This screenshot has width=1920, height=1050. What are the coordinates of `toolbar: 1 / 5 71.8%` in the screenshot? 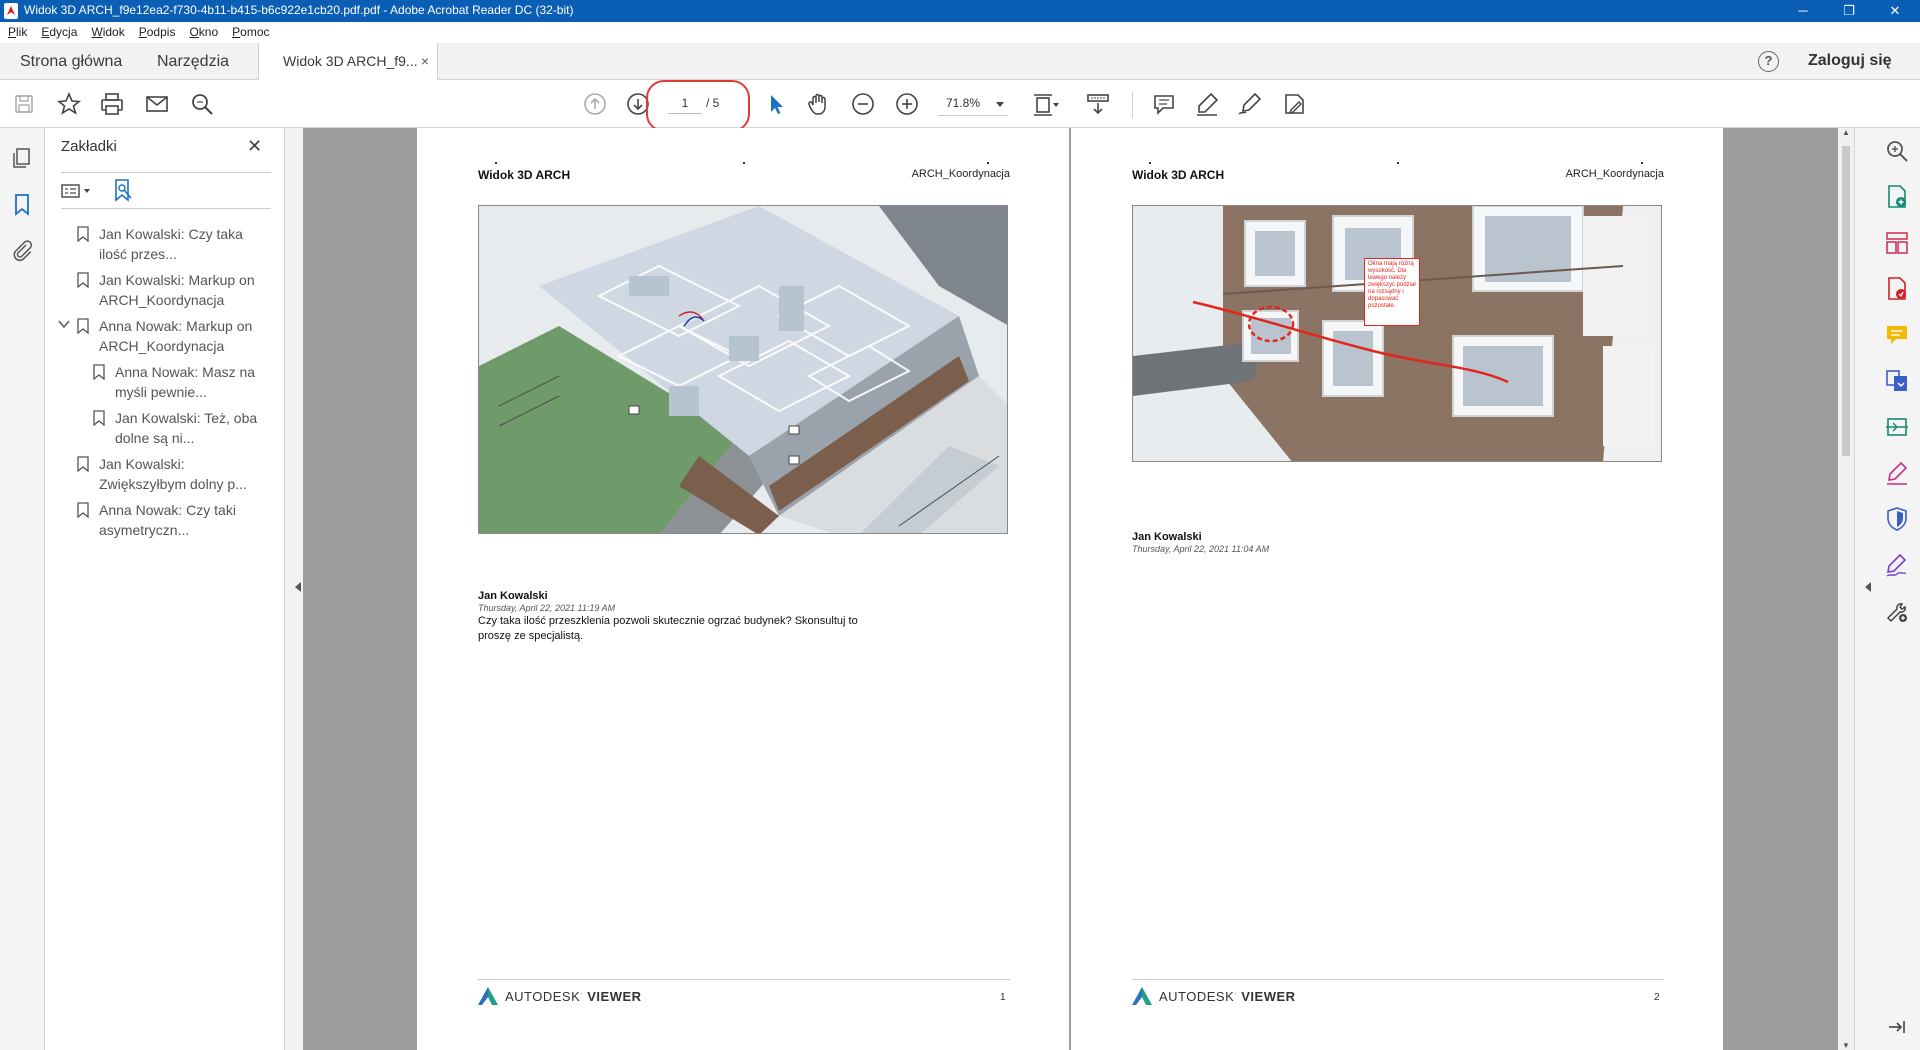 It's located at (960, 106).